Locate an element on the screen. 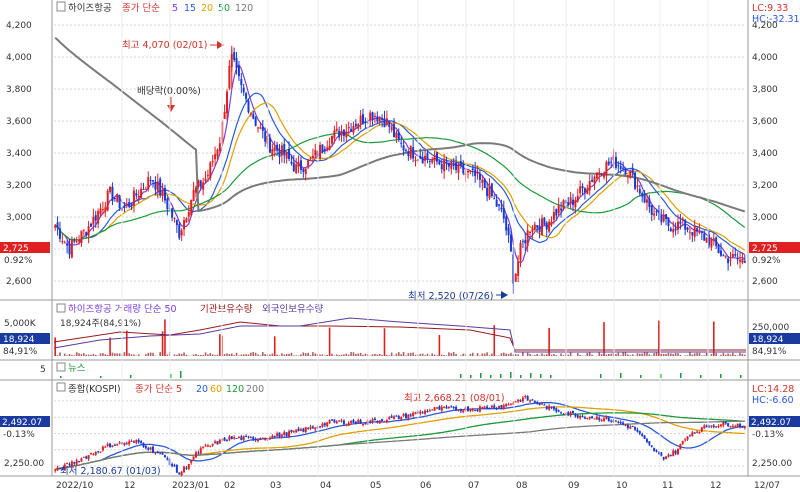 This screenshot has width=800, height=492. price-y-tick-left: 3,400 is located at coordinates (19, 154).